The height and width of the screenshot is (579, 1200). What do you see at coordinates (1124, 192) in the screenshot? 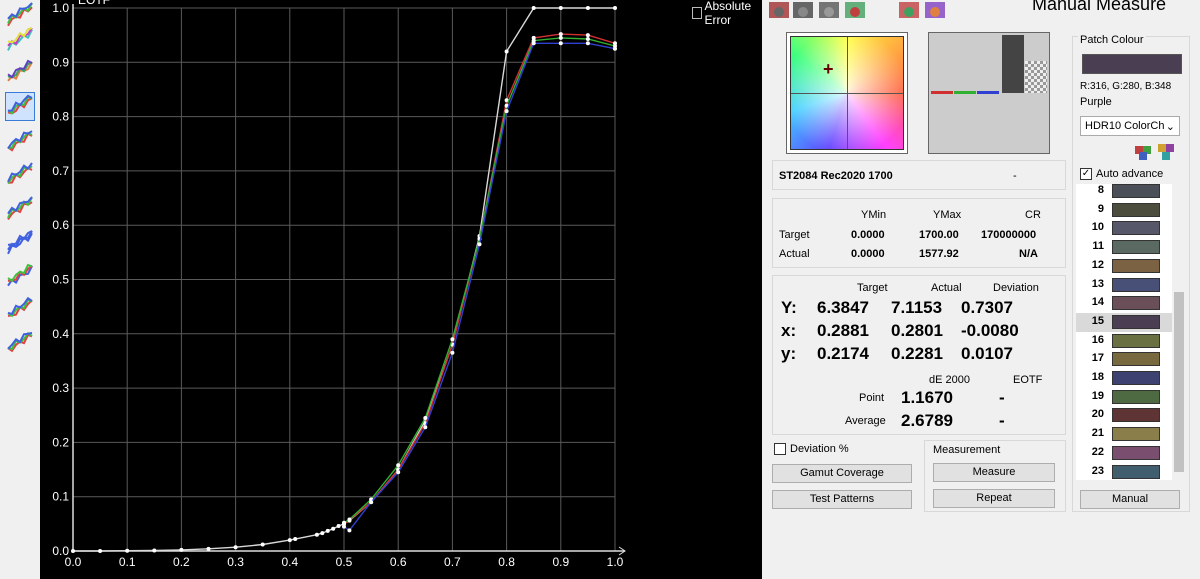
I see `patch-list-item: 8` at bounding box center [1124, 192].